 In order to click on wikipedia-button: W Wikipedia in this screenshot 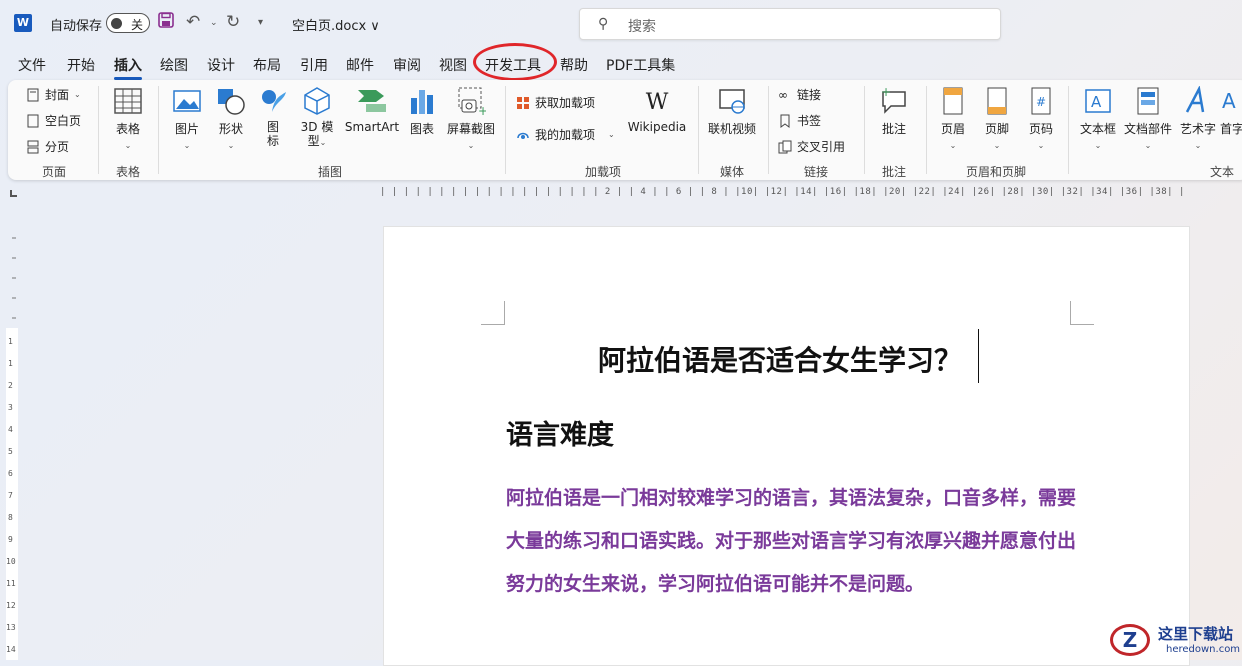, I will do `click(657, 112)`.